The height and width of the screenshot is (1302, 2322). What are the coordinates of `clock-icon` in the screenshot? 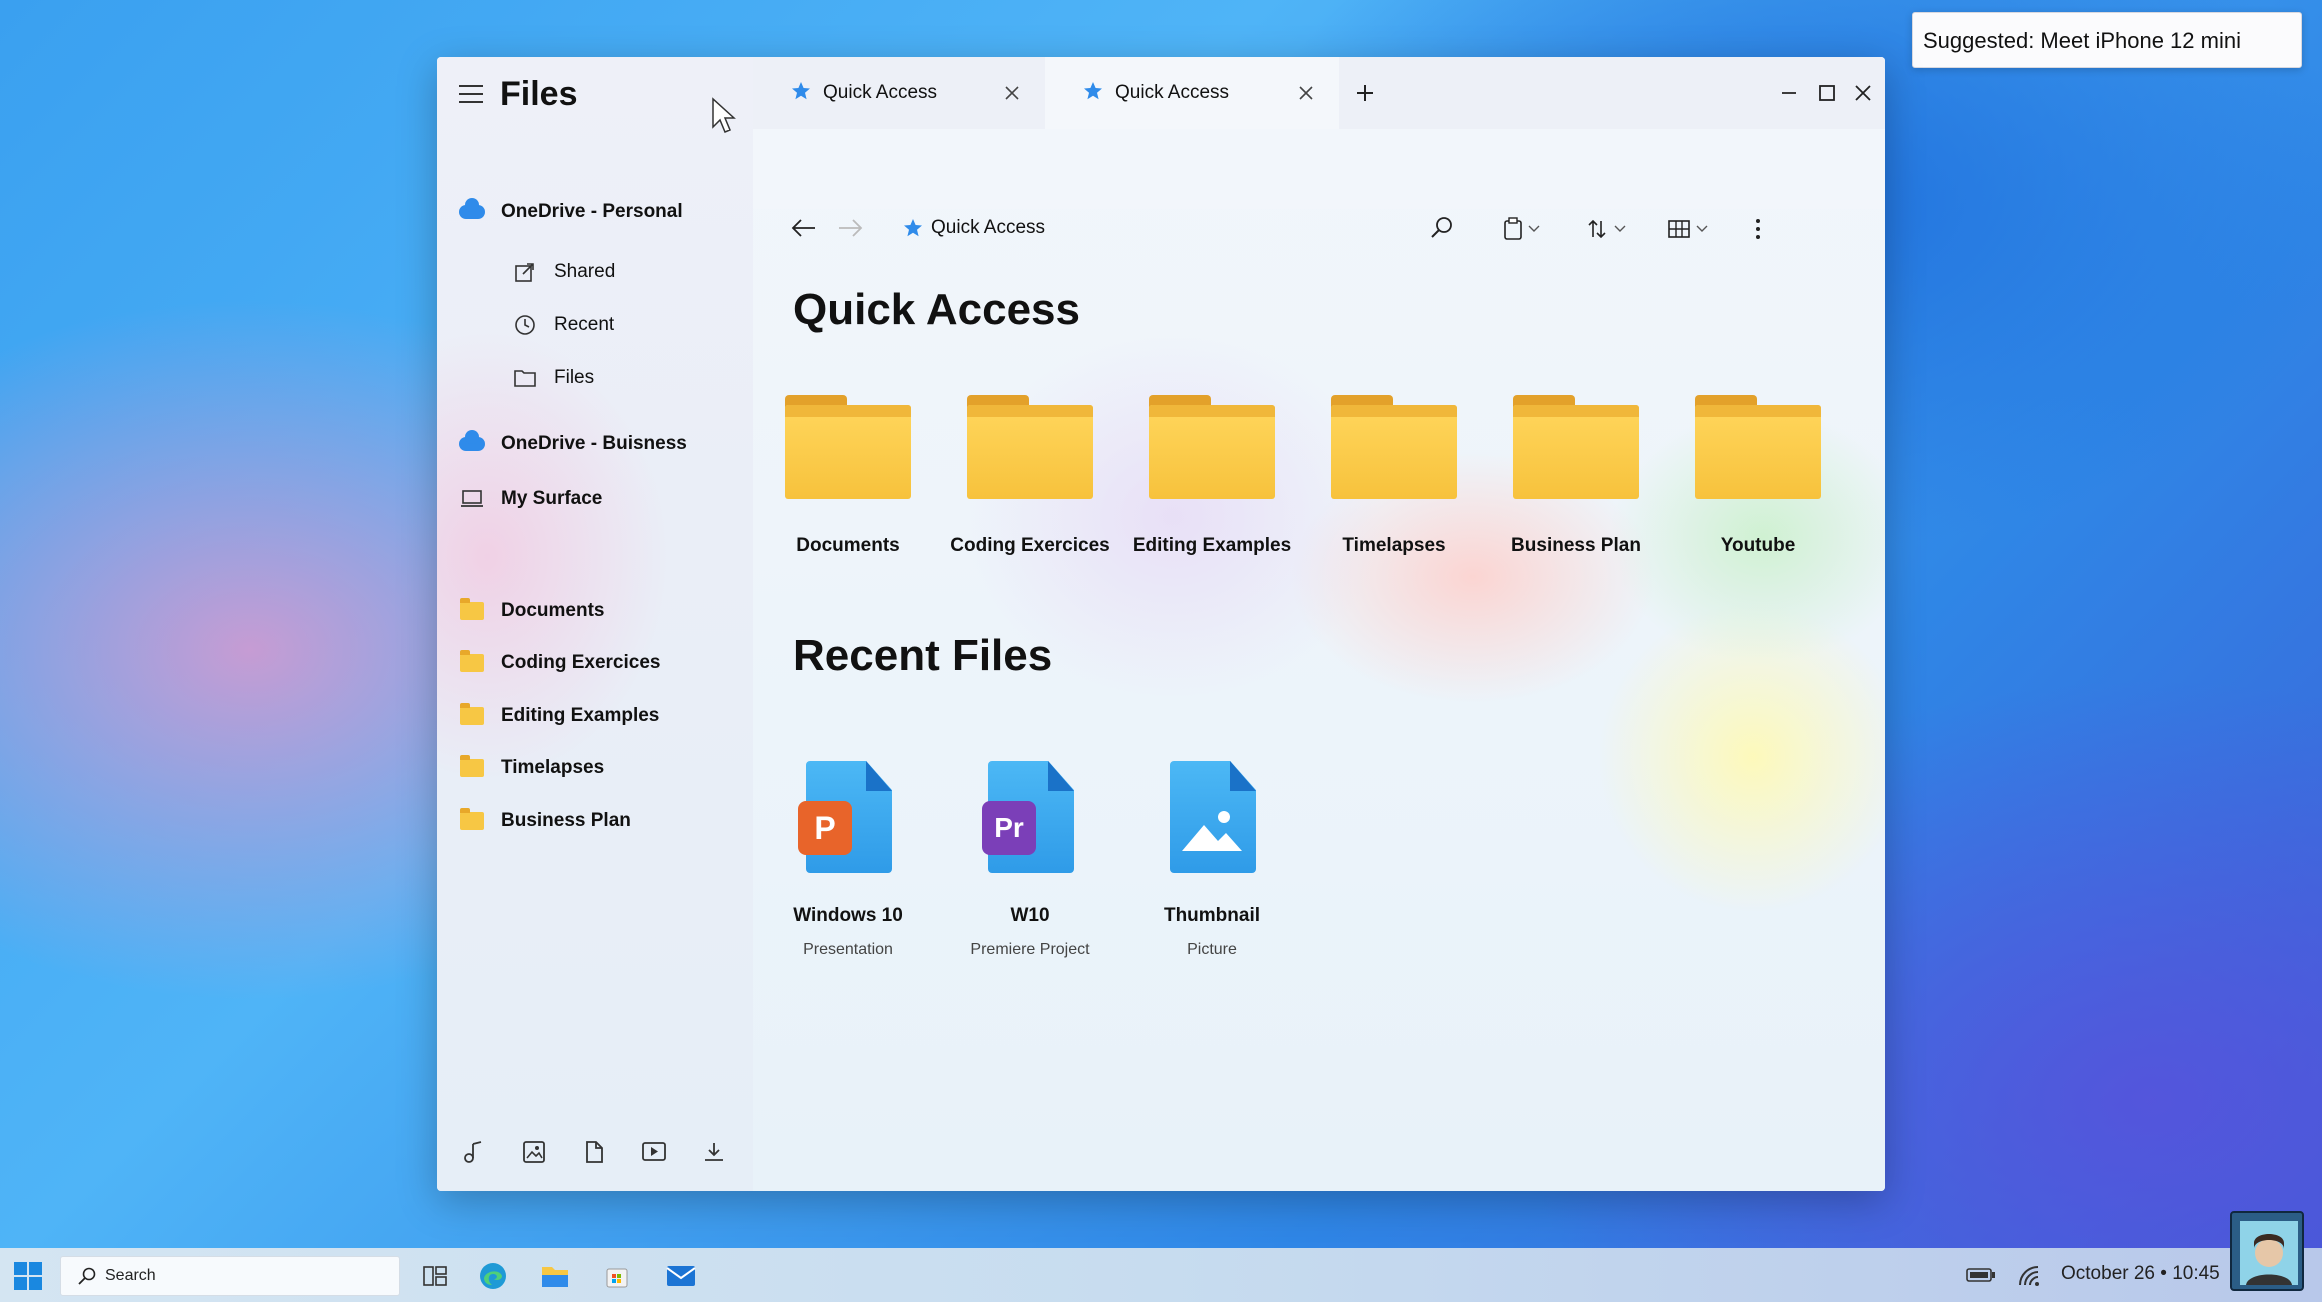 It's located at (525, 325).